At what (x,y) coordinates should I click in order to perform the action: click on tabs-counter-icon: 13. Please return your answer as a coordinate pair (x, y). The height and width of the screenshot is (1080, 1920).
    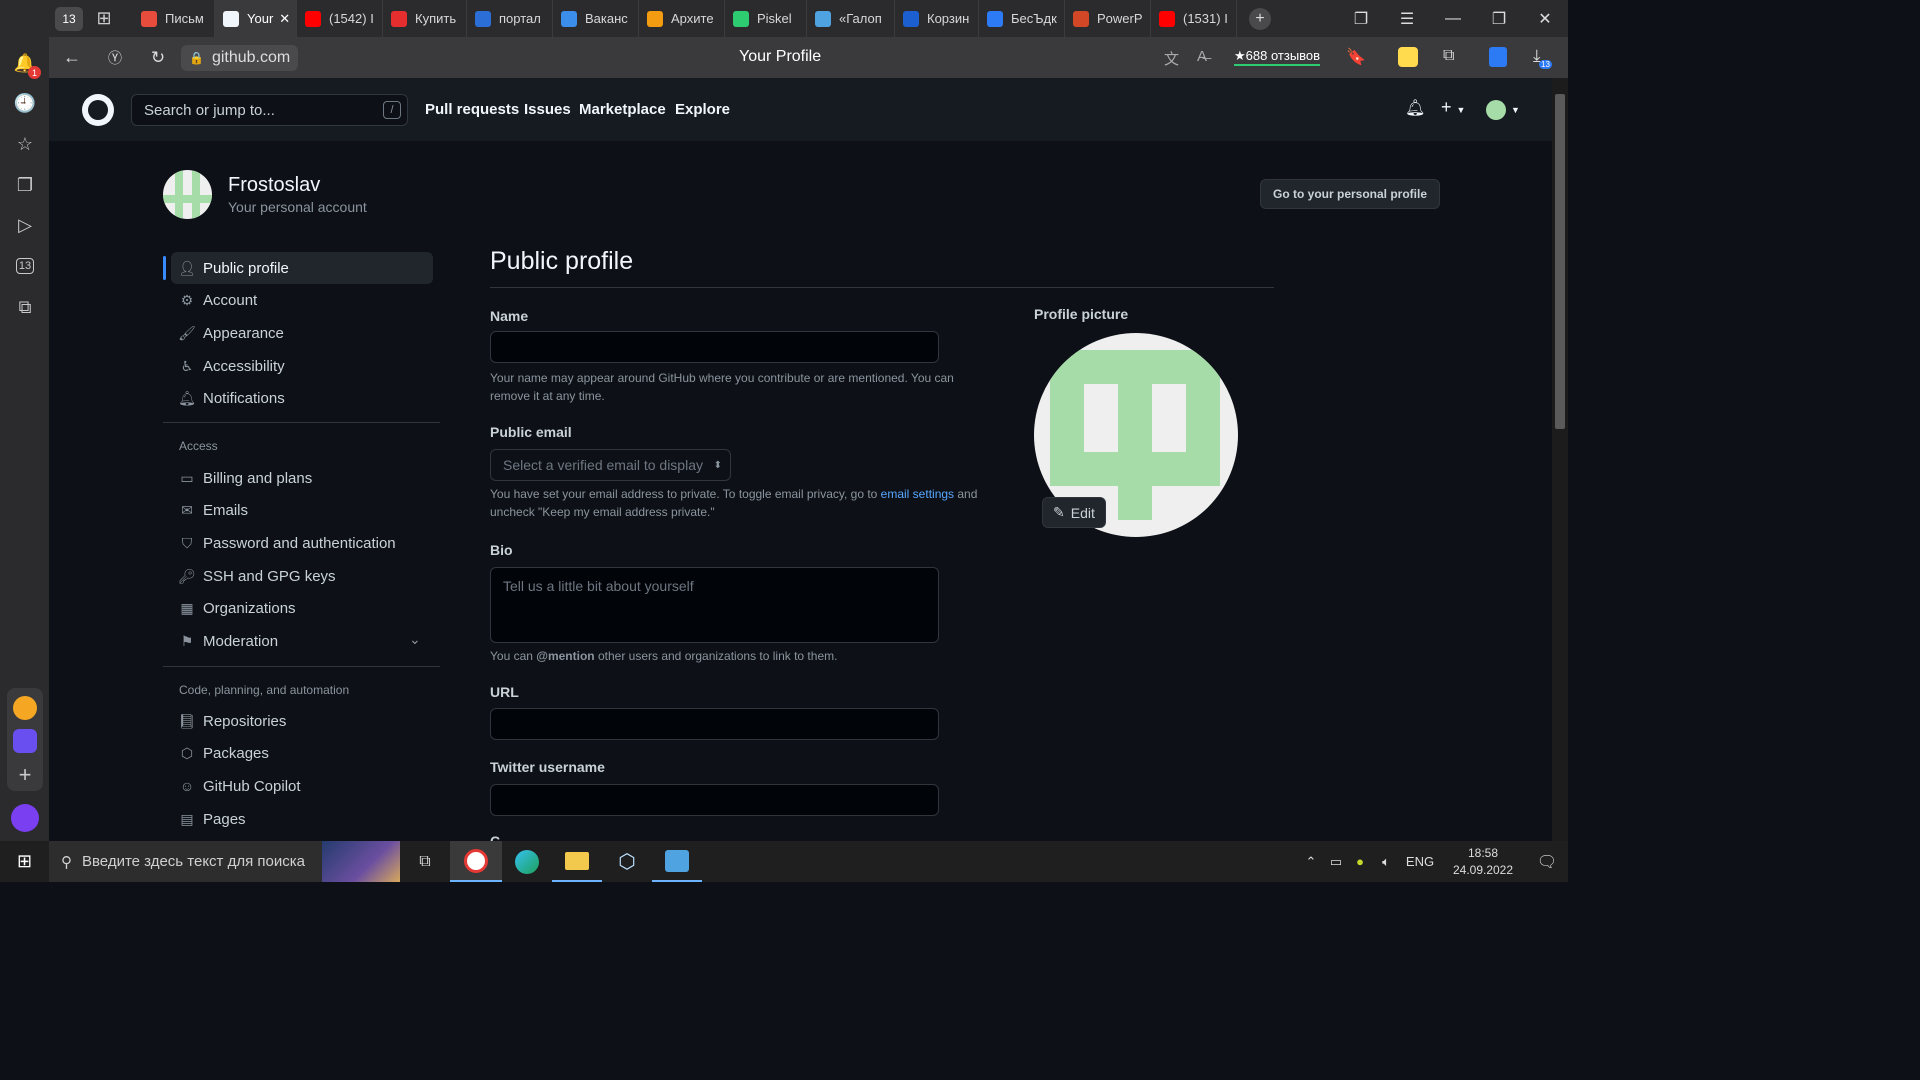
    Looking at the image, I should click on (25, 266).